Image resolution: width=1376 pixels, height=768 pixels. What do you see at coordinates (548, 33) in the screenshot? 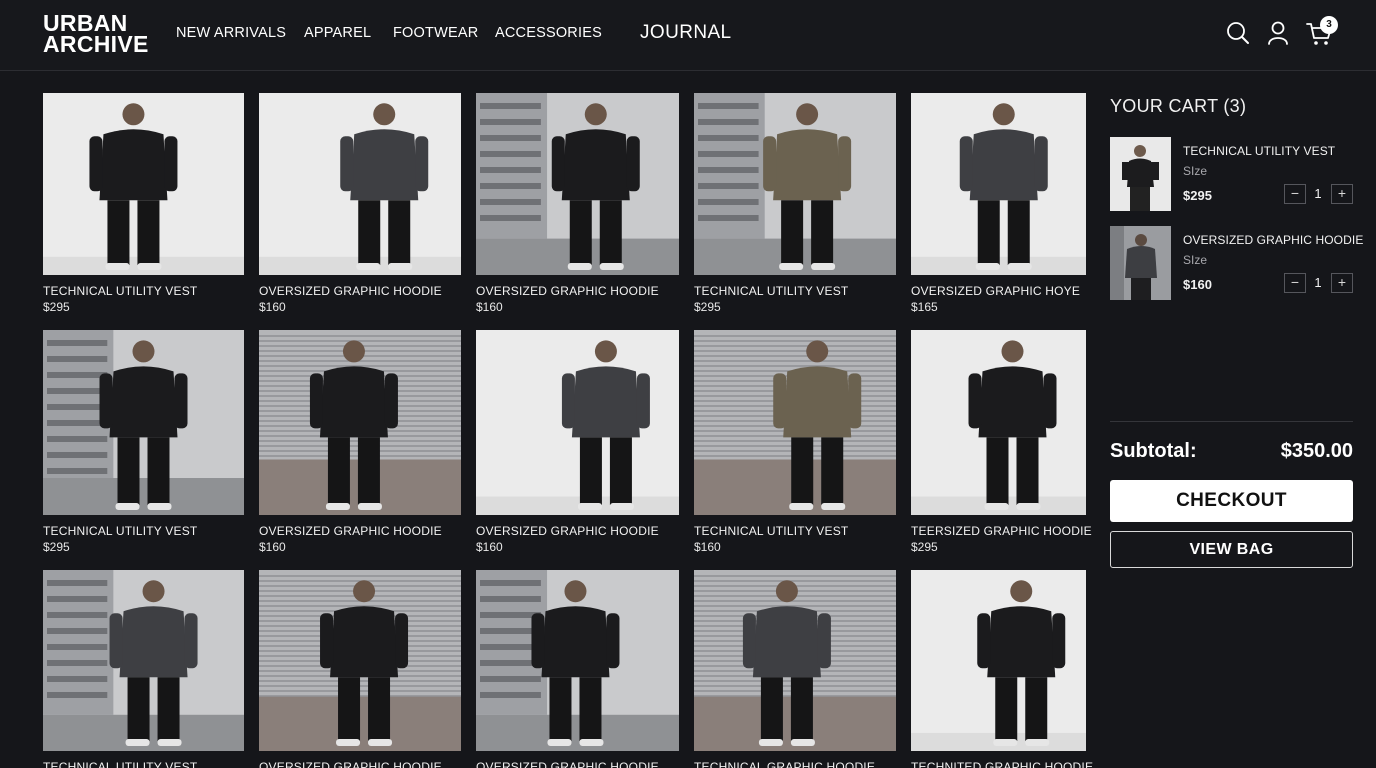
I see `nav-accessories: ACCESSORIES` at bounding box center [548, 33].